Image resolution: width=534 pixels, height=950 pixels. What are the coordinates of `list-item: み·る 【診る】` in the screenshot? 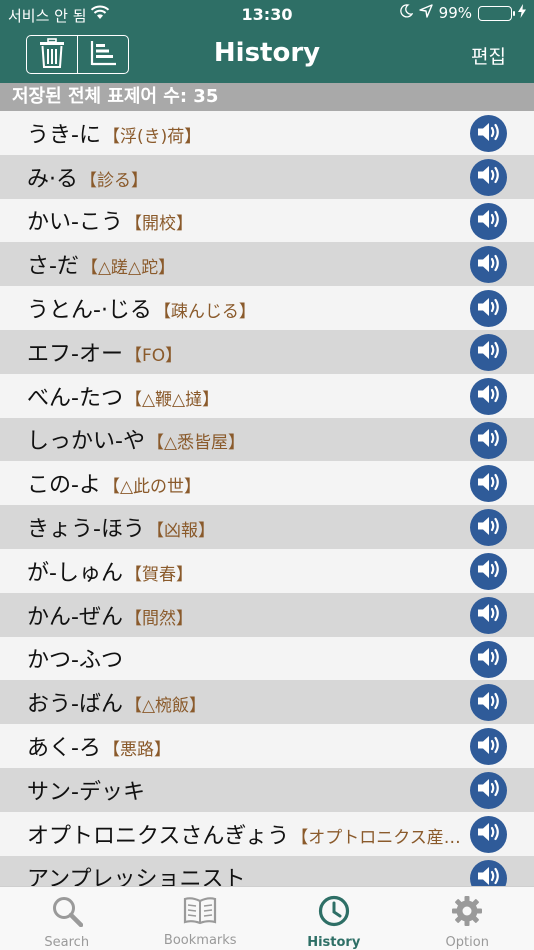 It's located at (267, 176).